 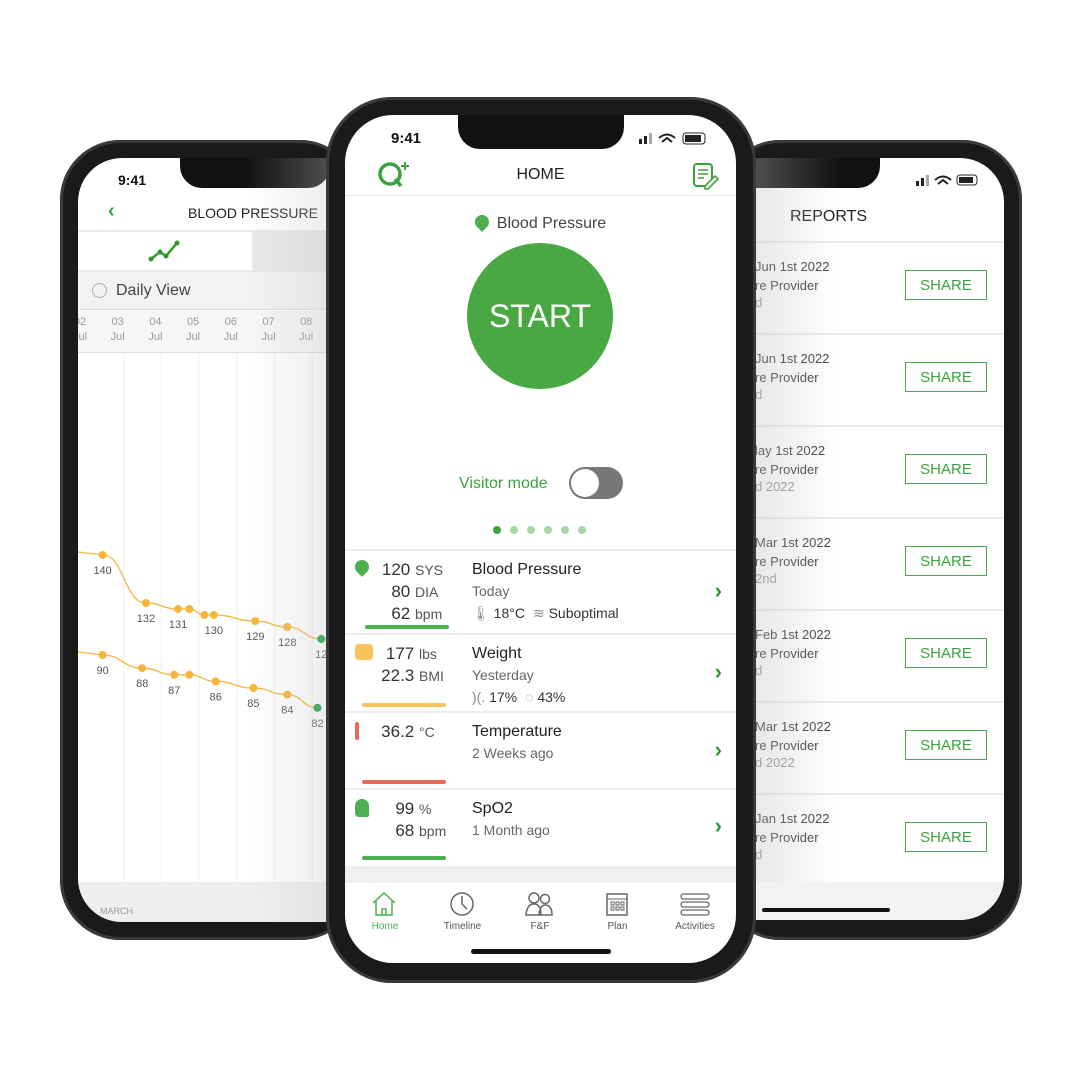 I want to click on card-when: Today, so click(x=491, y=591).